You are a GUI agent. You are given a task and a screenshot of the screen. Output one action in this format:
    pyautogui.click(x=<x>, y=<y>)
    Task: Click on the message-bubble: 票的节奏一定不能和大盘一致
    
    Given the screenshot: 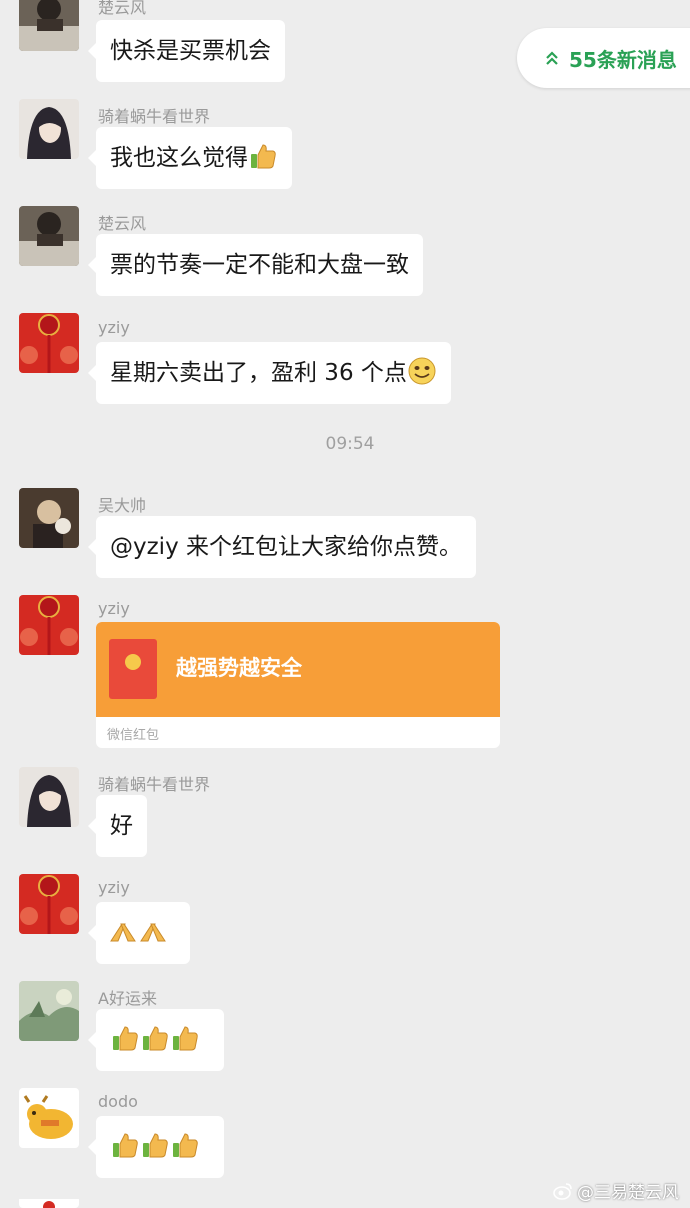 What is the action you would take?
    pyautogui.click(x=255, y=265)
    